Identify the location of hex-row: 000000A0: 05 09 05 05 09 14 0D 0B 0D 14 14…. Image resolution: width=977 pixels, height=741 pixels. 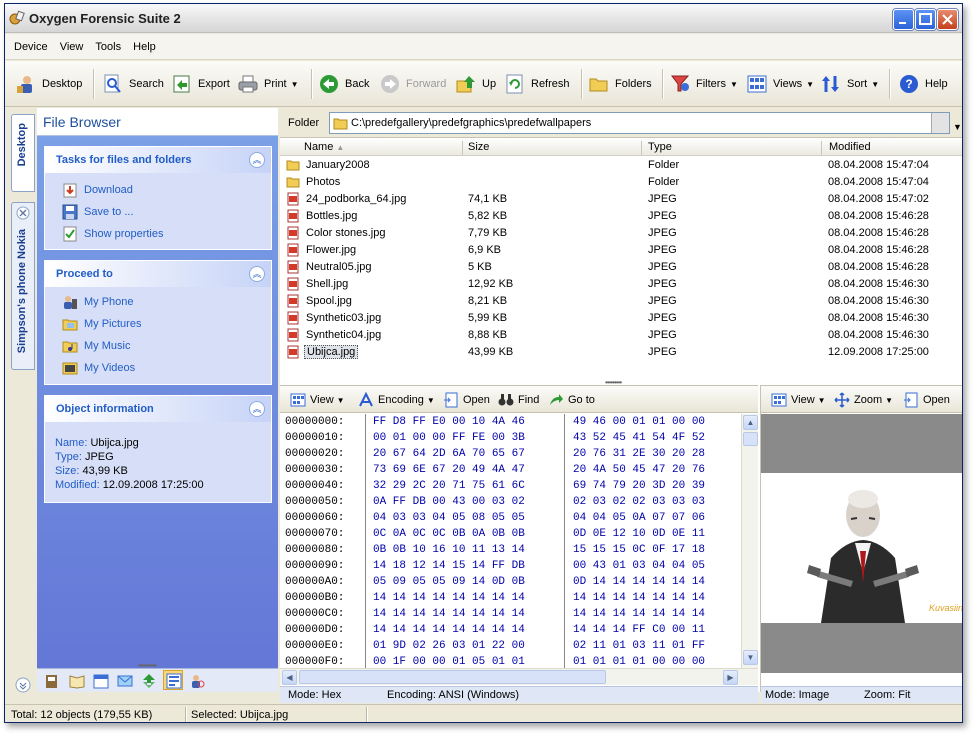
(511, 582).